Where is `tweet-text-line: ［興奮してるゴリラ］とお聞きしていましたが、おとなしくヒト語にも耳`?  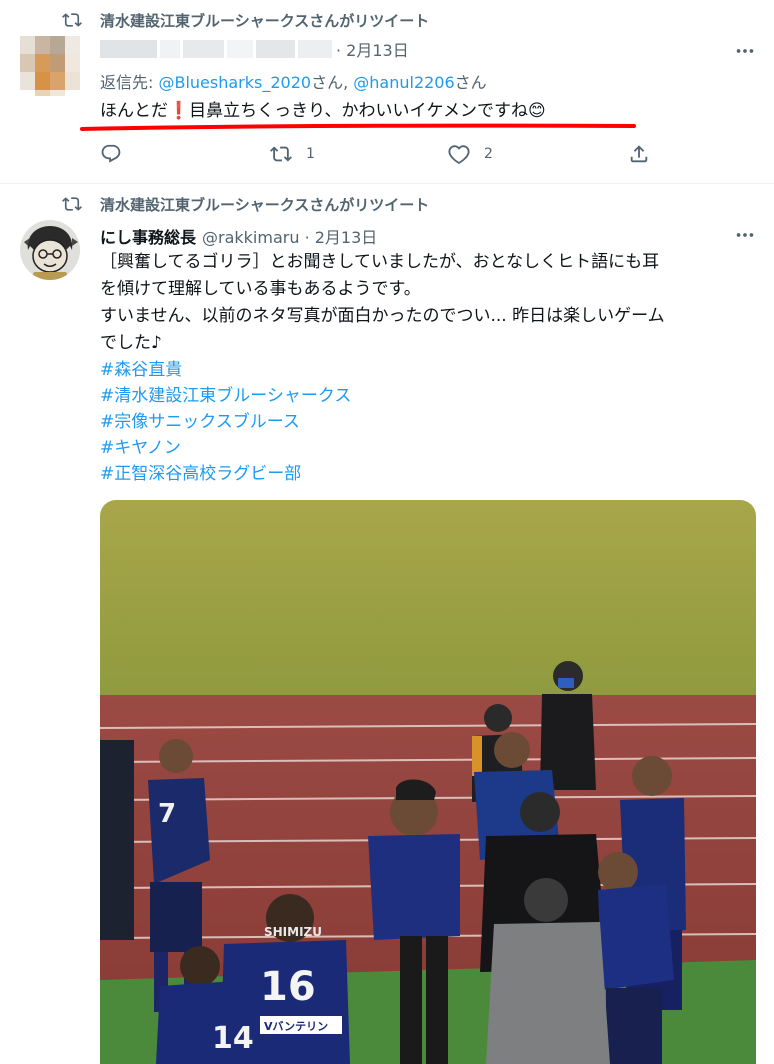
tweet-text-line: ［興奮してるゴリラ］とお聞きしていましたが、おとなしくヒト語にも耳 is located at coordinates (380, 262).